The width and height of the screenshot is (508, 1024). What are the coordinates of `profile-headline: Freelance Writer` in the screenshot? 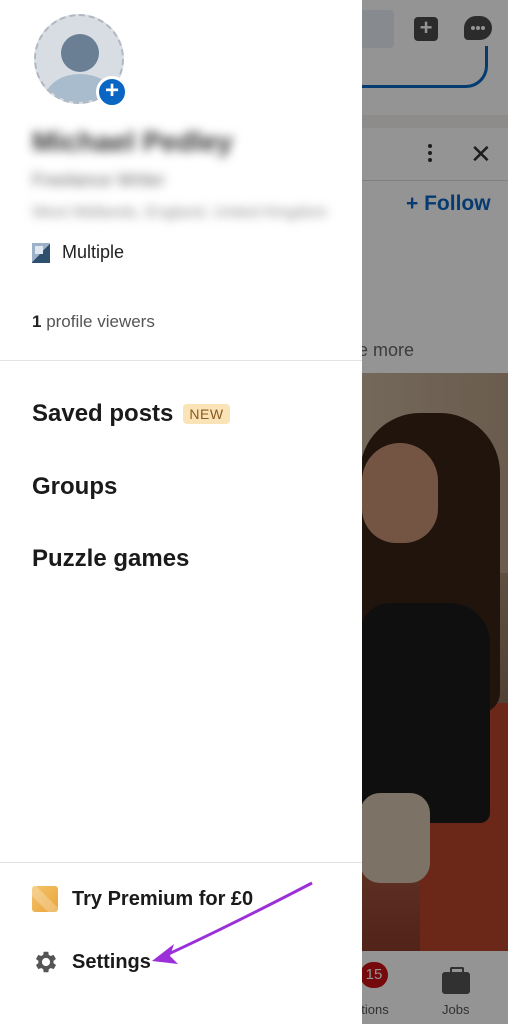 It's located at (98, 180).